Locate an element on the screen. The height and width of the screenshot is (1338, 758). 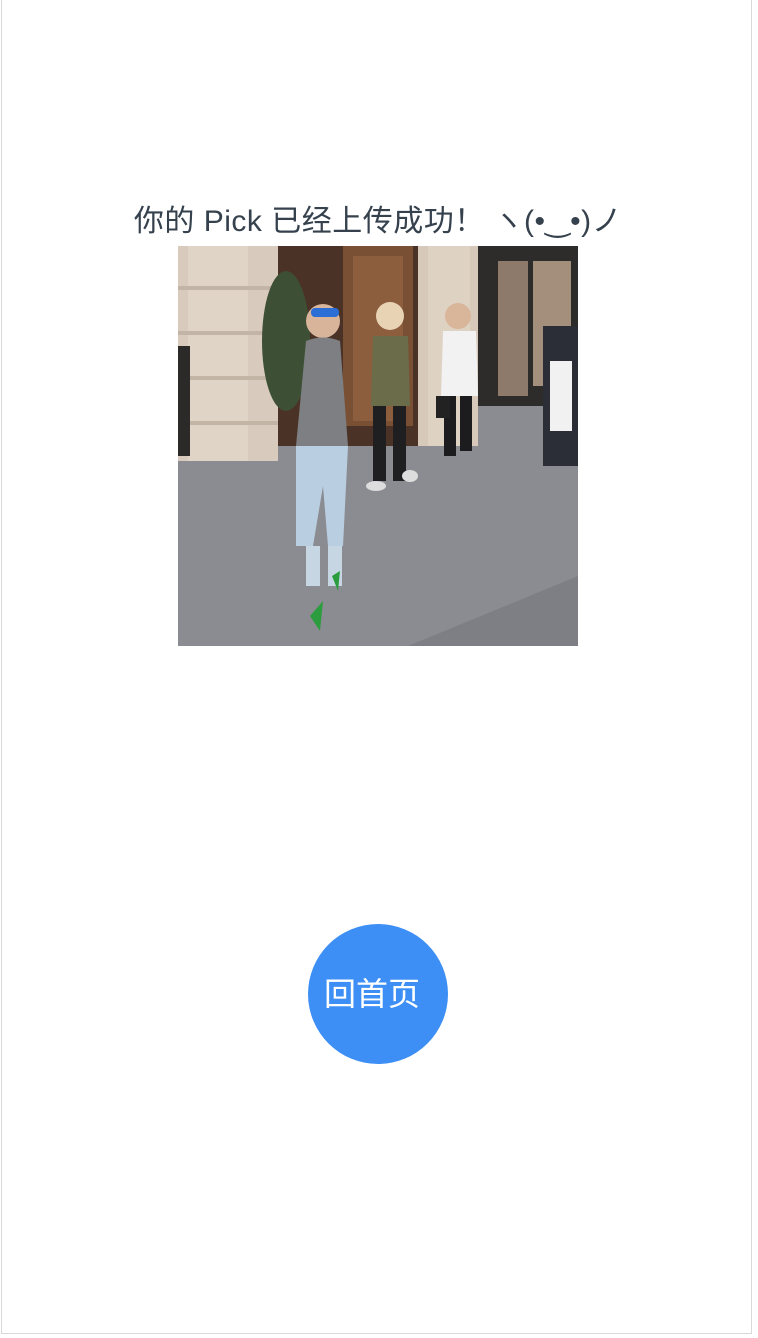
home-button: 回首页 is located at coordinates (378, 994).